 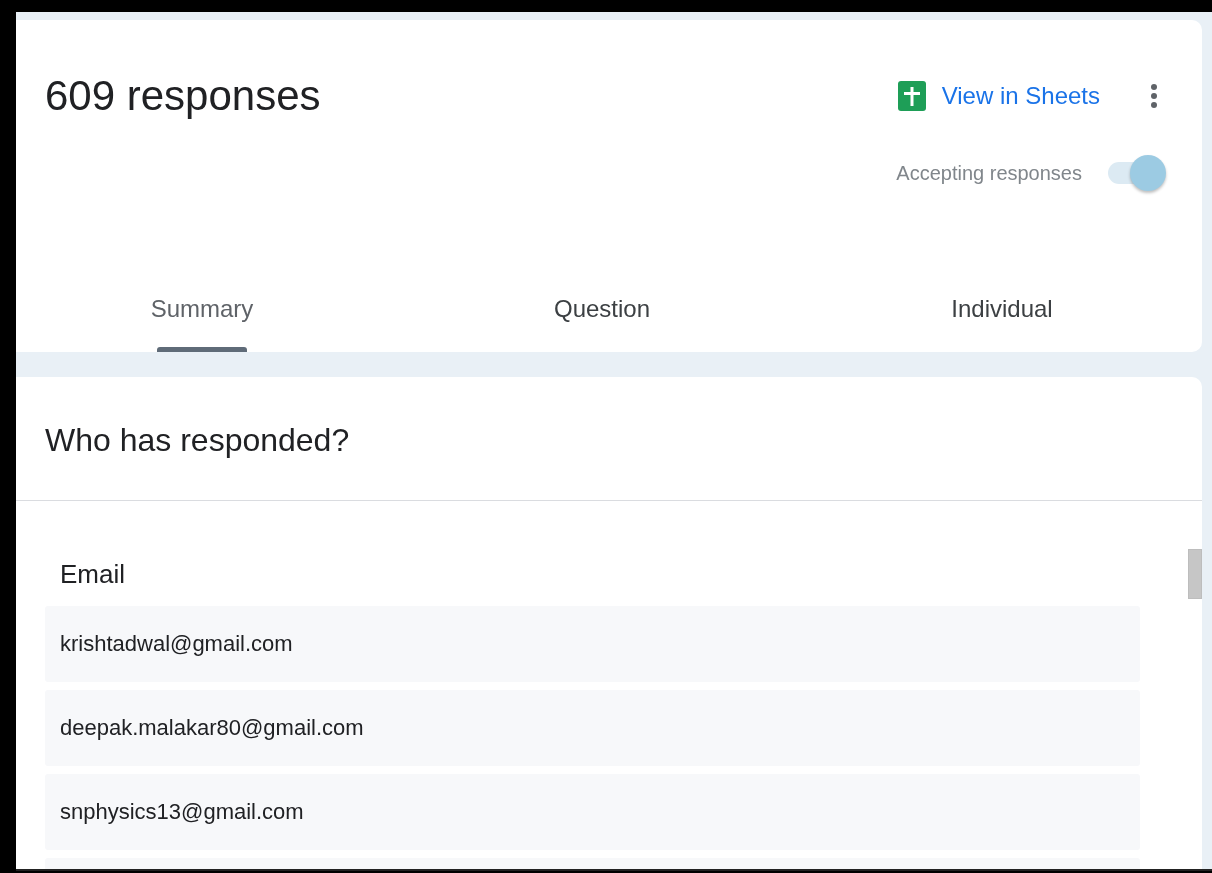 I want to click on email-row: deepak.malakar80@gmail.com, so click(x=592, y=728).